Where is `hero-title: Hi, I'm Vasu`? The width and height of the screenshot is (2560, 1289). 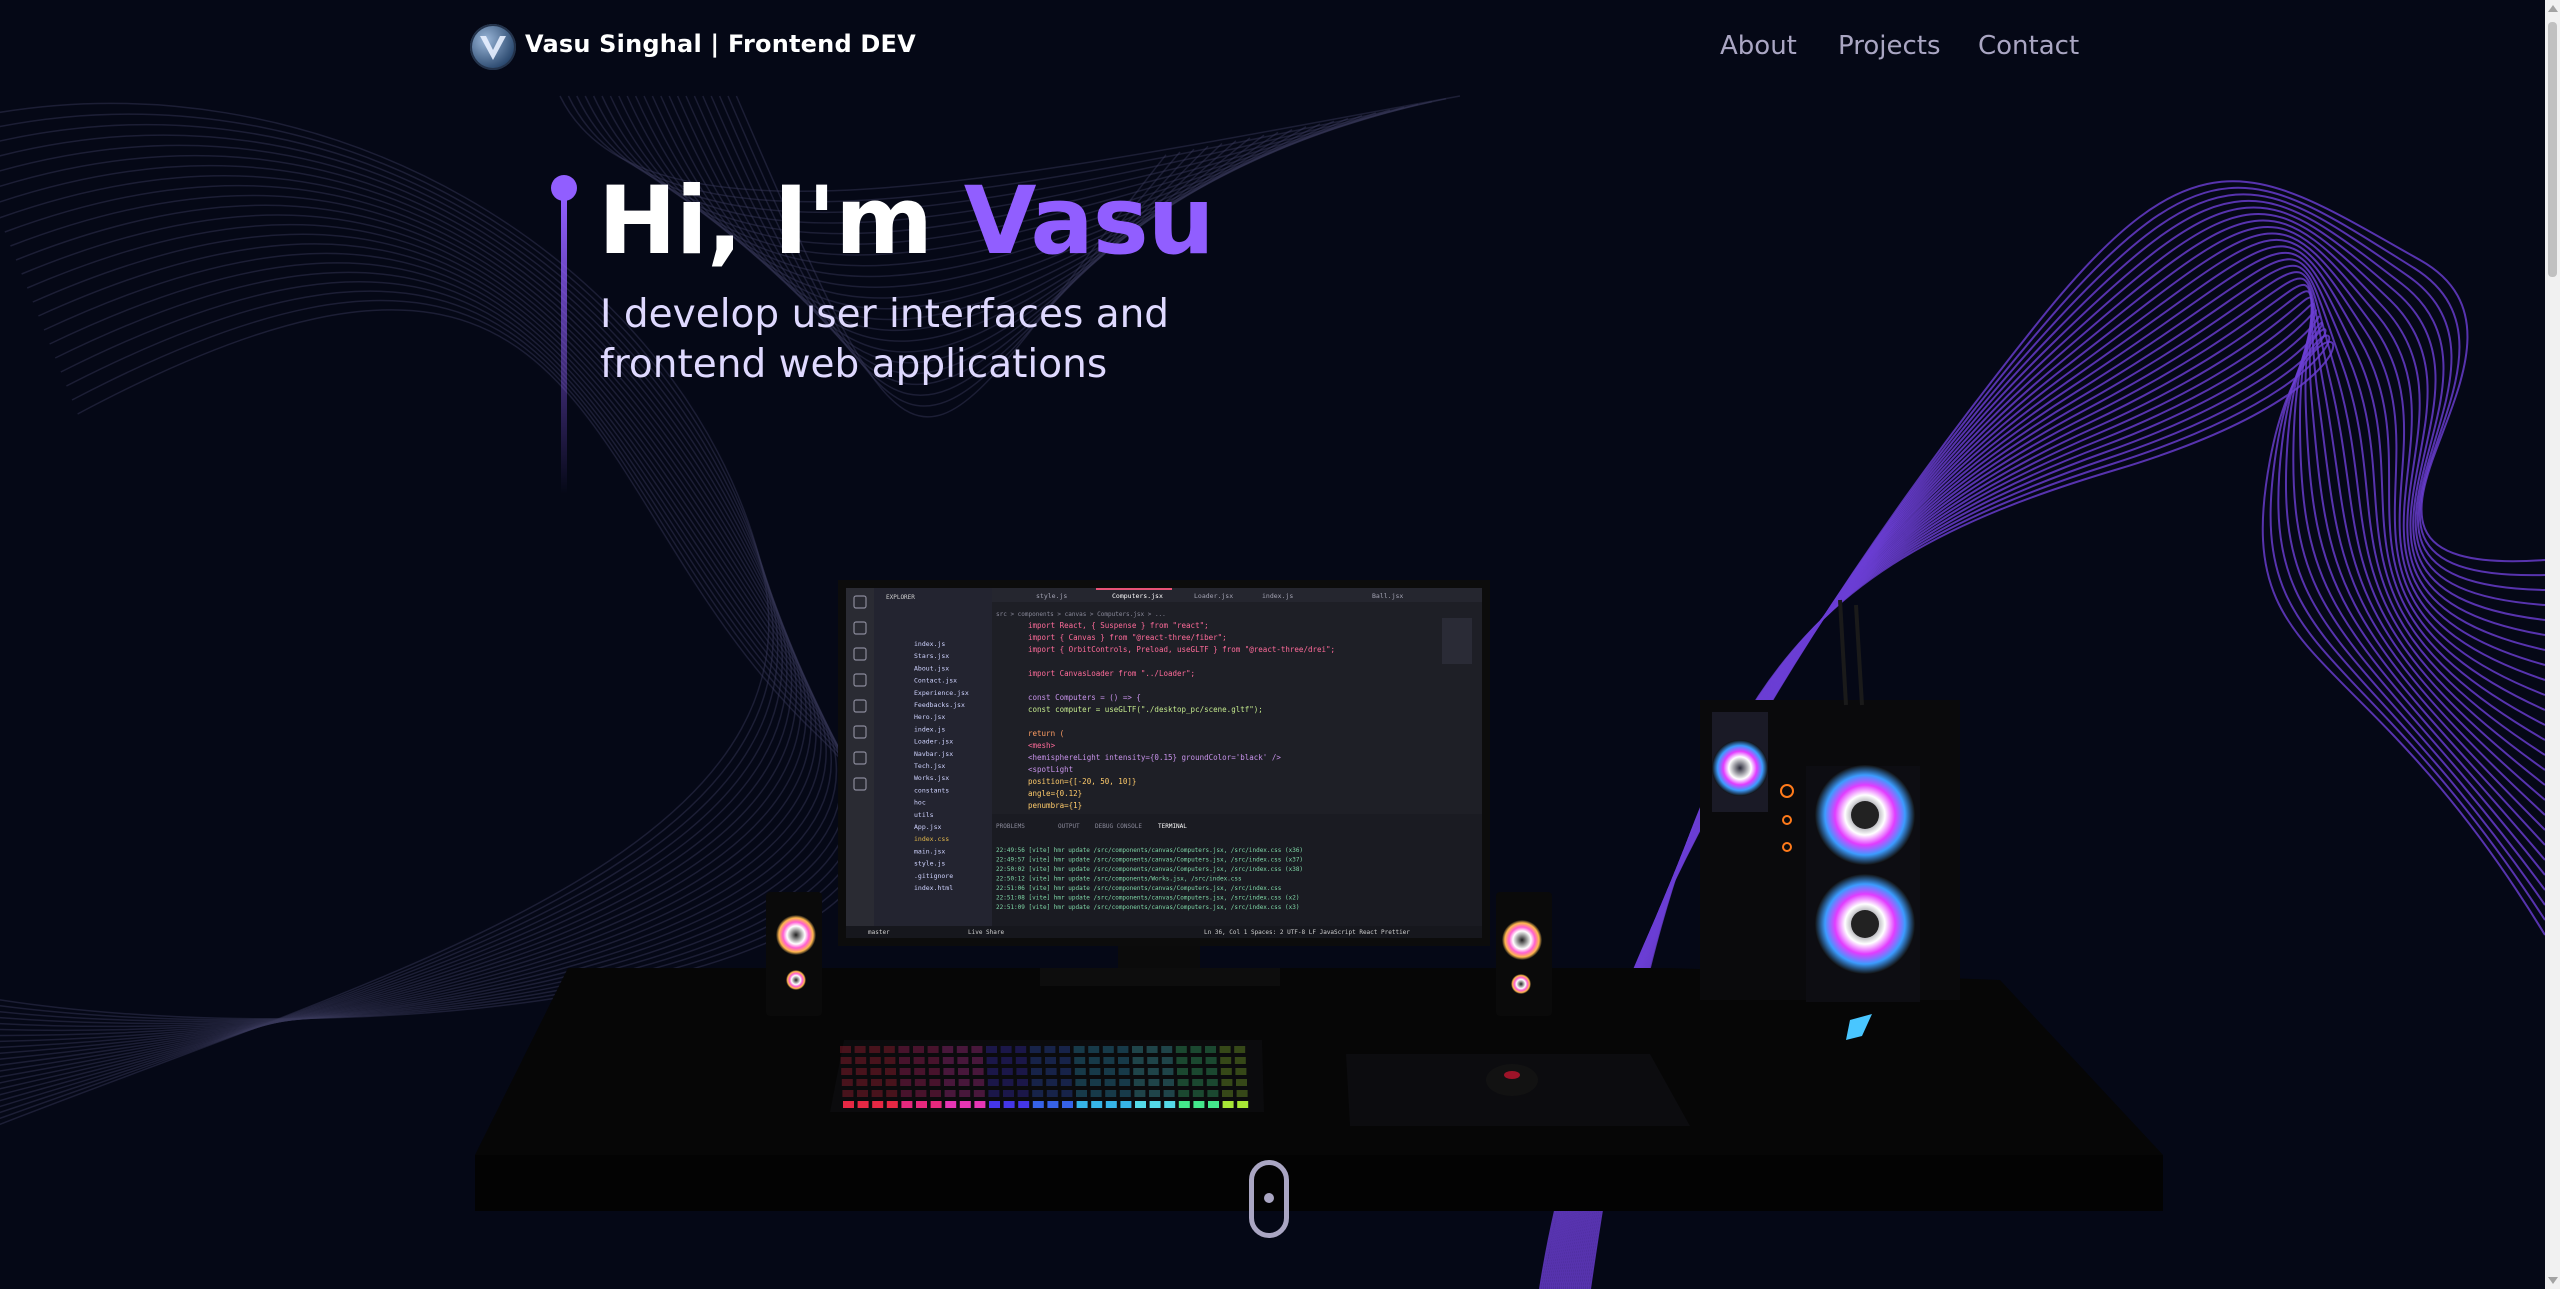 hero-title: Hi, I'm Vasu is located at coordinates (906, 222).